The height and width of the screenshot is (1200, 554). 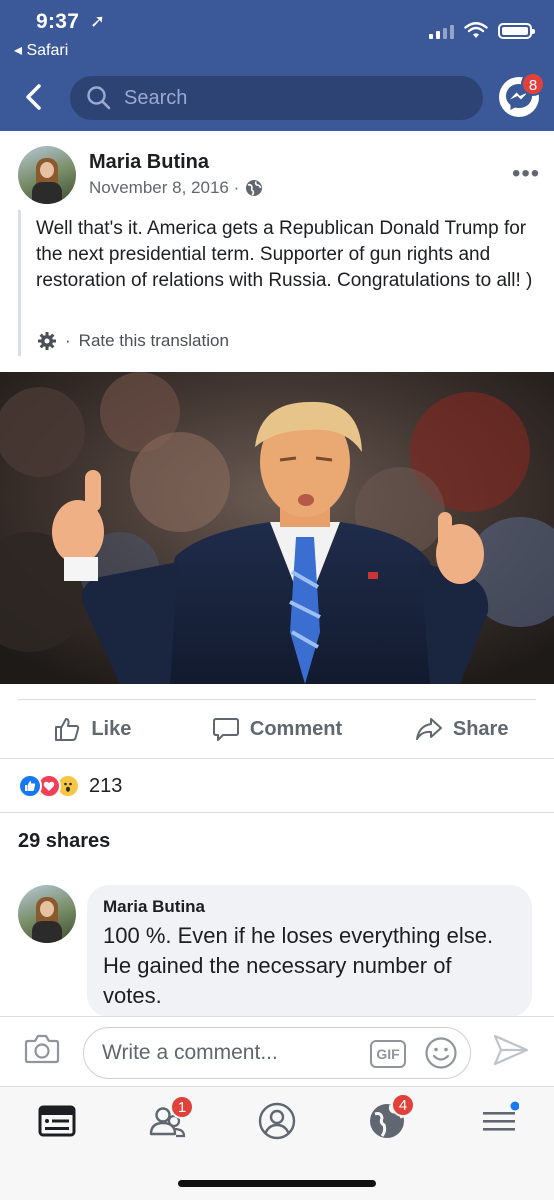 What do you see at coordinates (154, 341) in the screenshot?
I see `rate-translation-link: Rate this translation` at bounding box center [154, 341].